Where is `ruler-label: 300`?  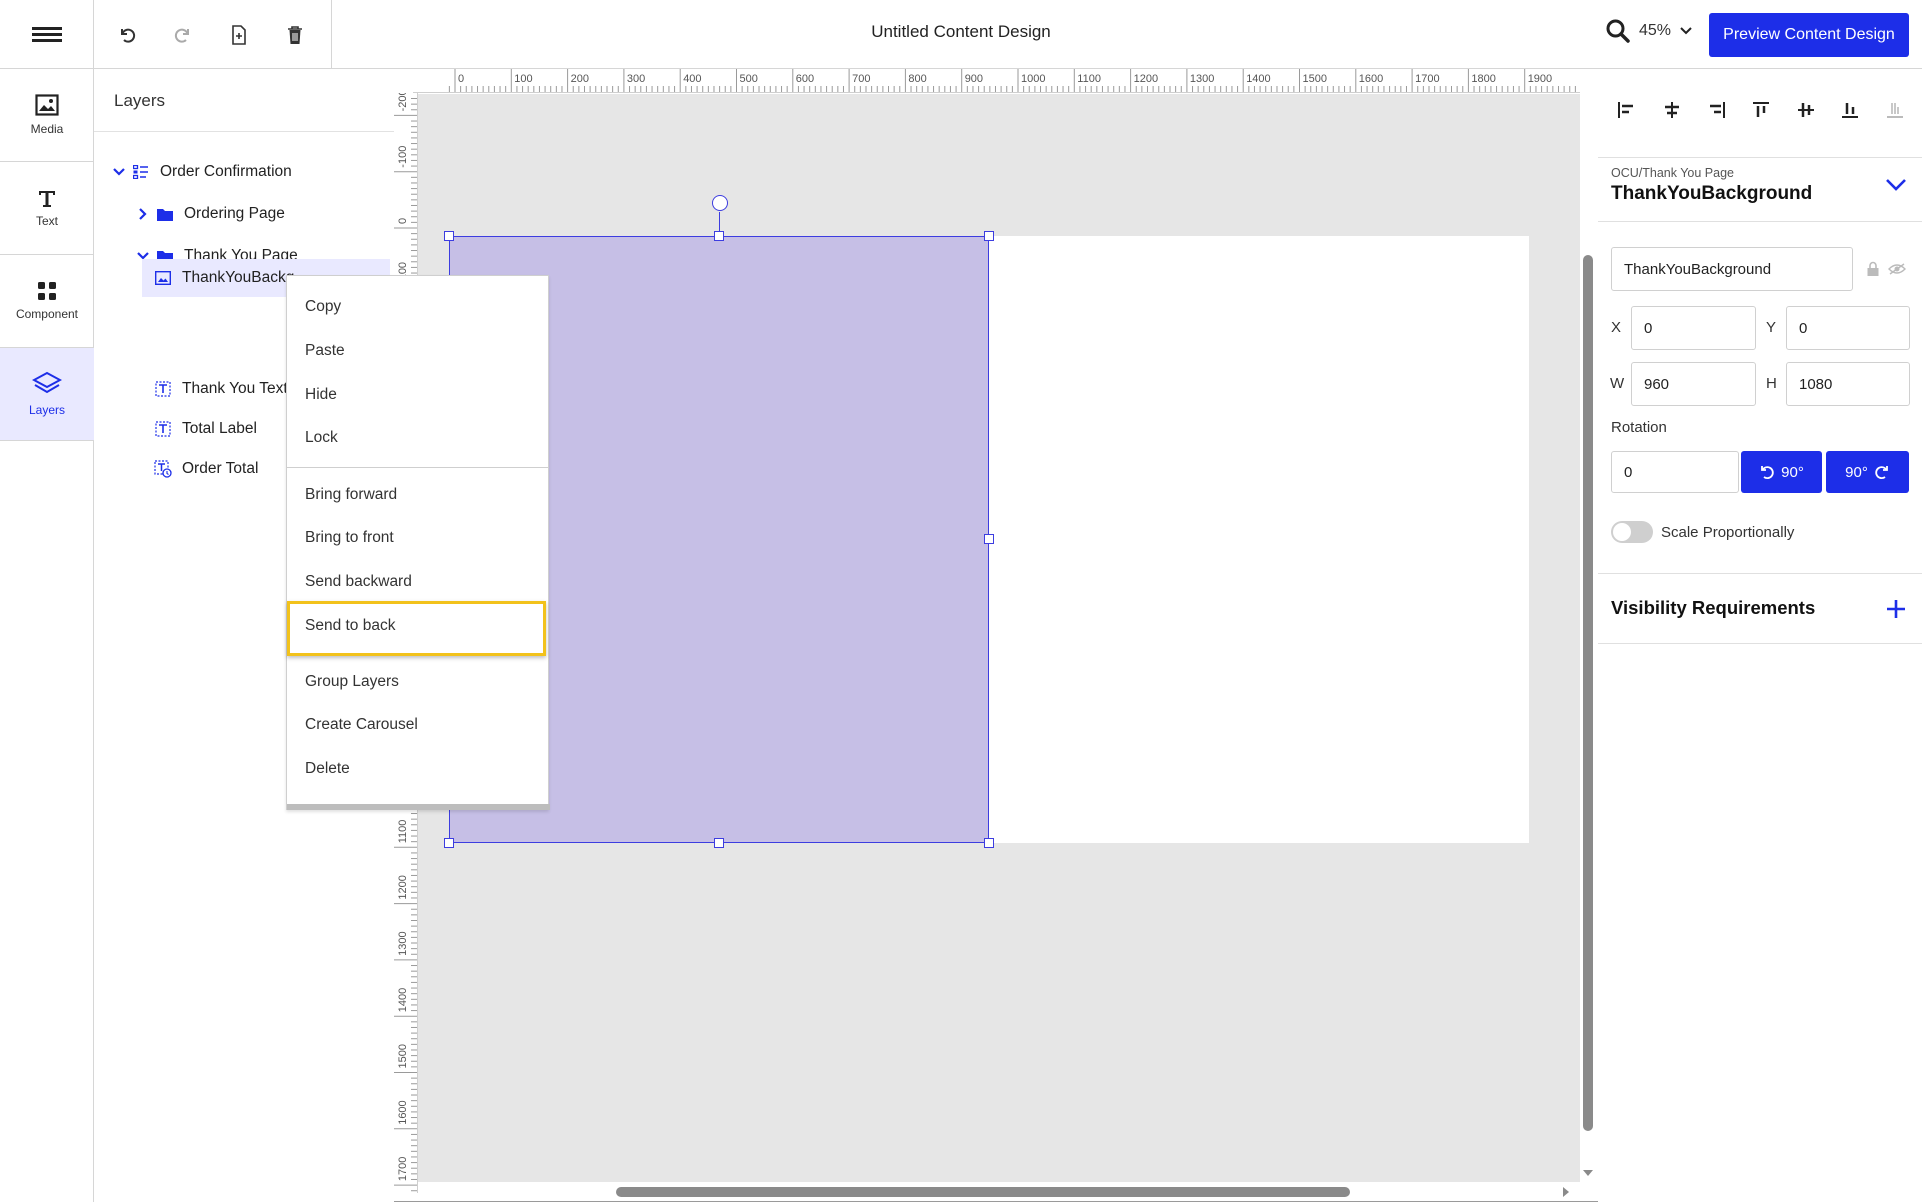 ruler-label: 300 is located at coordinates (636, 79).